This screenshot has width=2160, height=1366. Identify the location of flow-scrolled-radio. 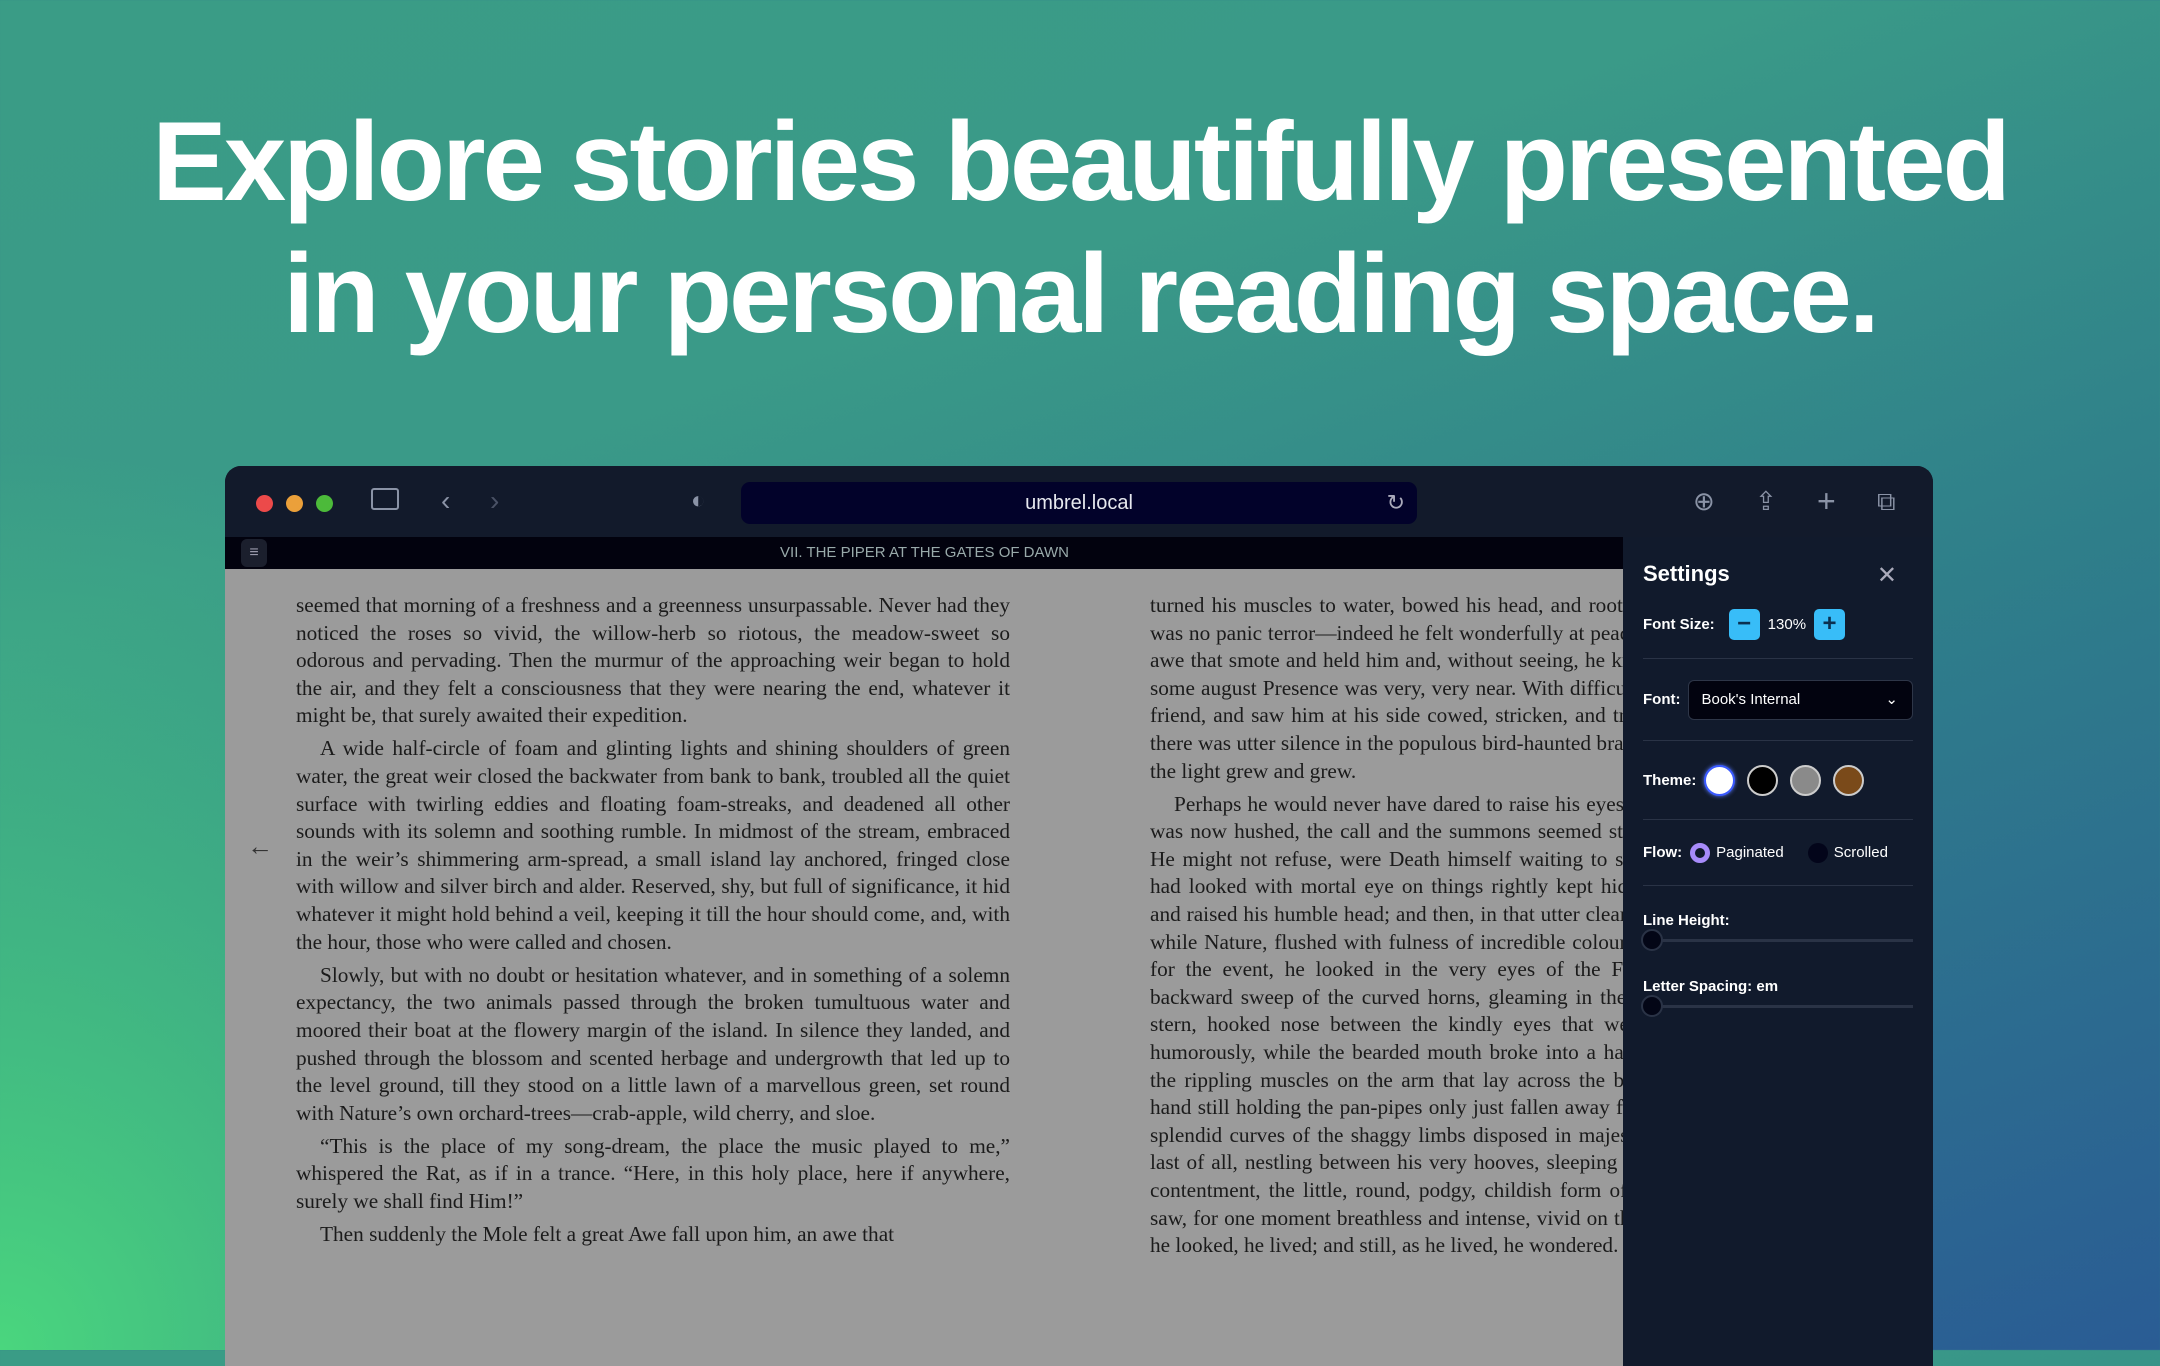
(1817, 852).